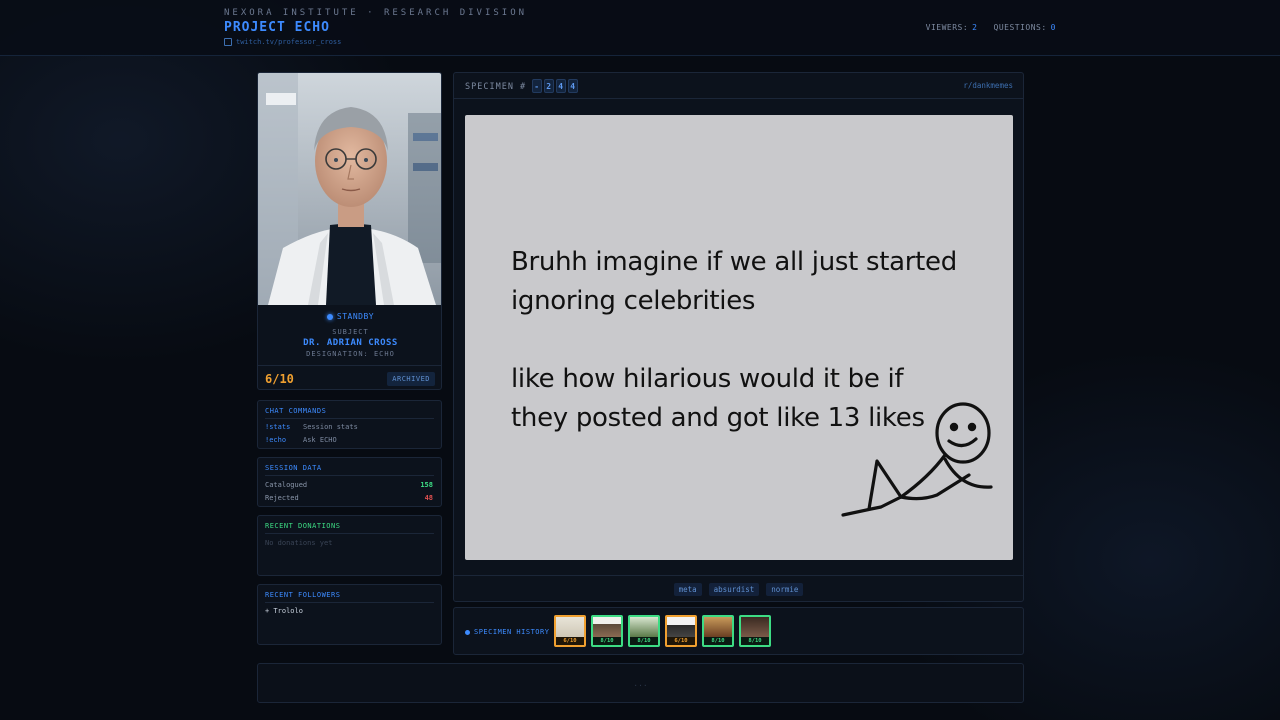 This screenshot has width=1280, height=720. I want to click on command-desc: Ask ECHO, so click(320, 440).